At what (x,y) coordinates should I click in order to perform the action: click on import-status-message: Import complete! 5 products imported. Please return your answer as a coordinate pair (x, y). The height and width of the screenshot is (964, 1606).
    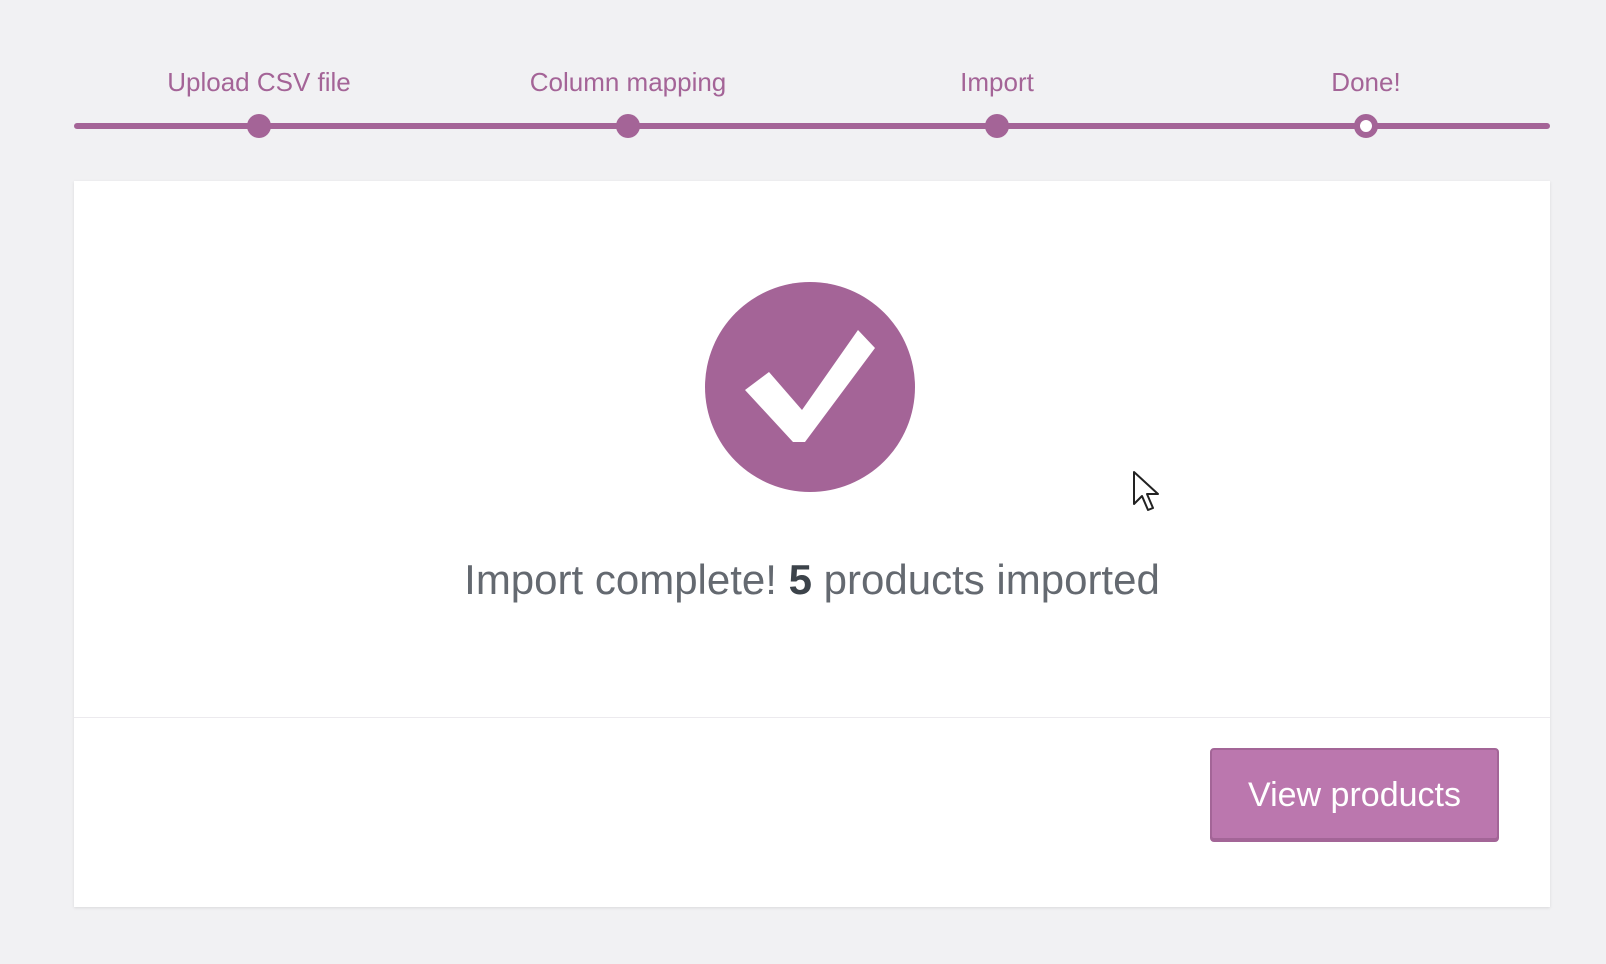
    Looking at the image, I should click on (812, 580).